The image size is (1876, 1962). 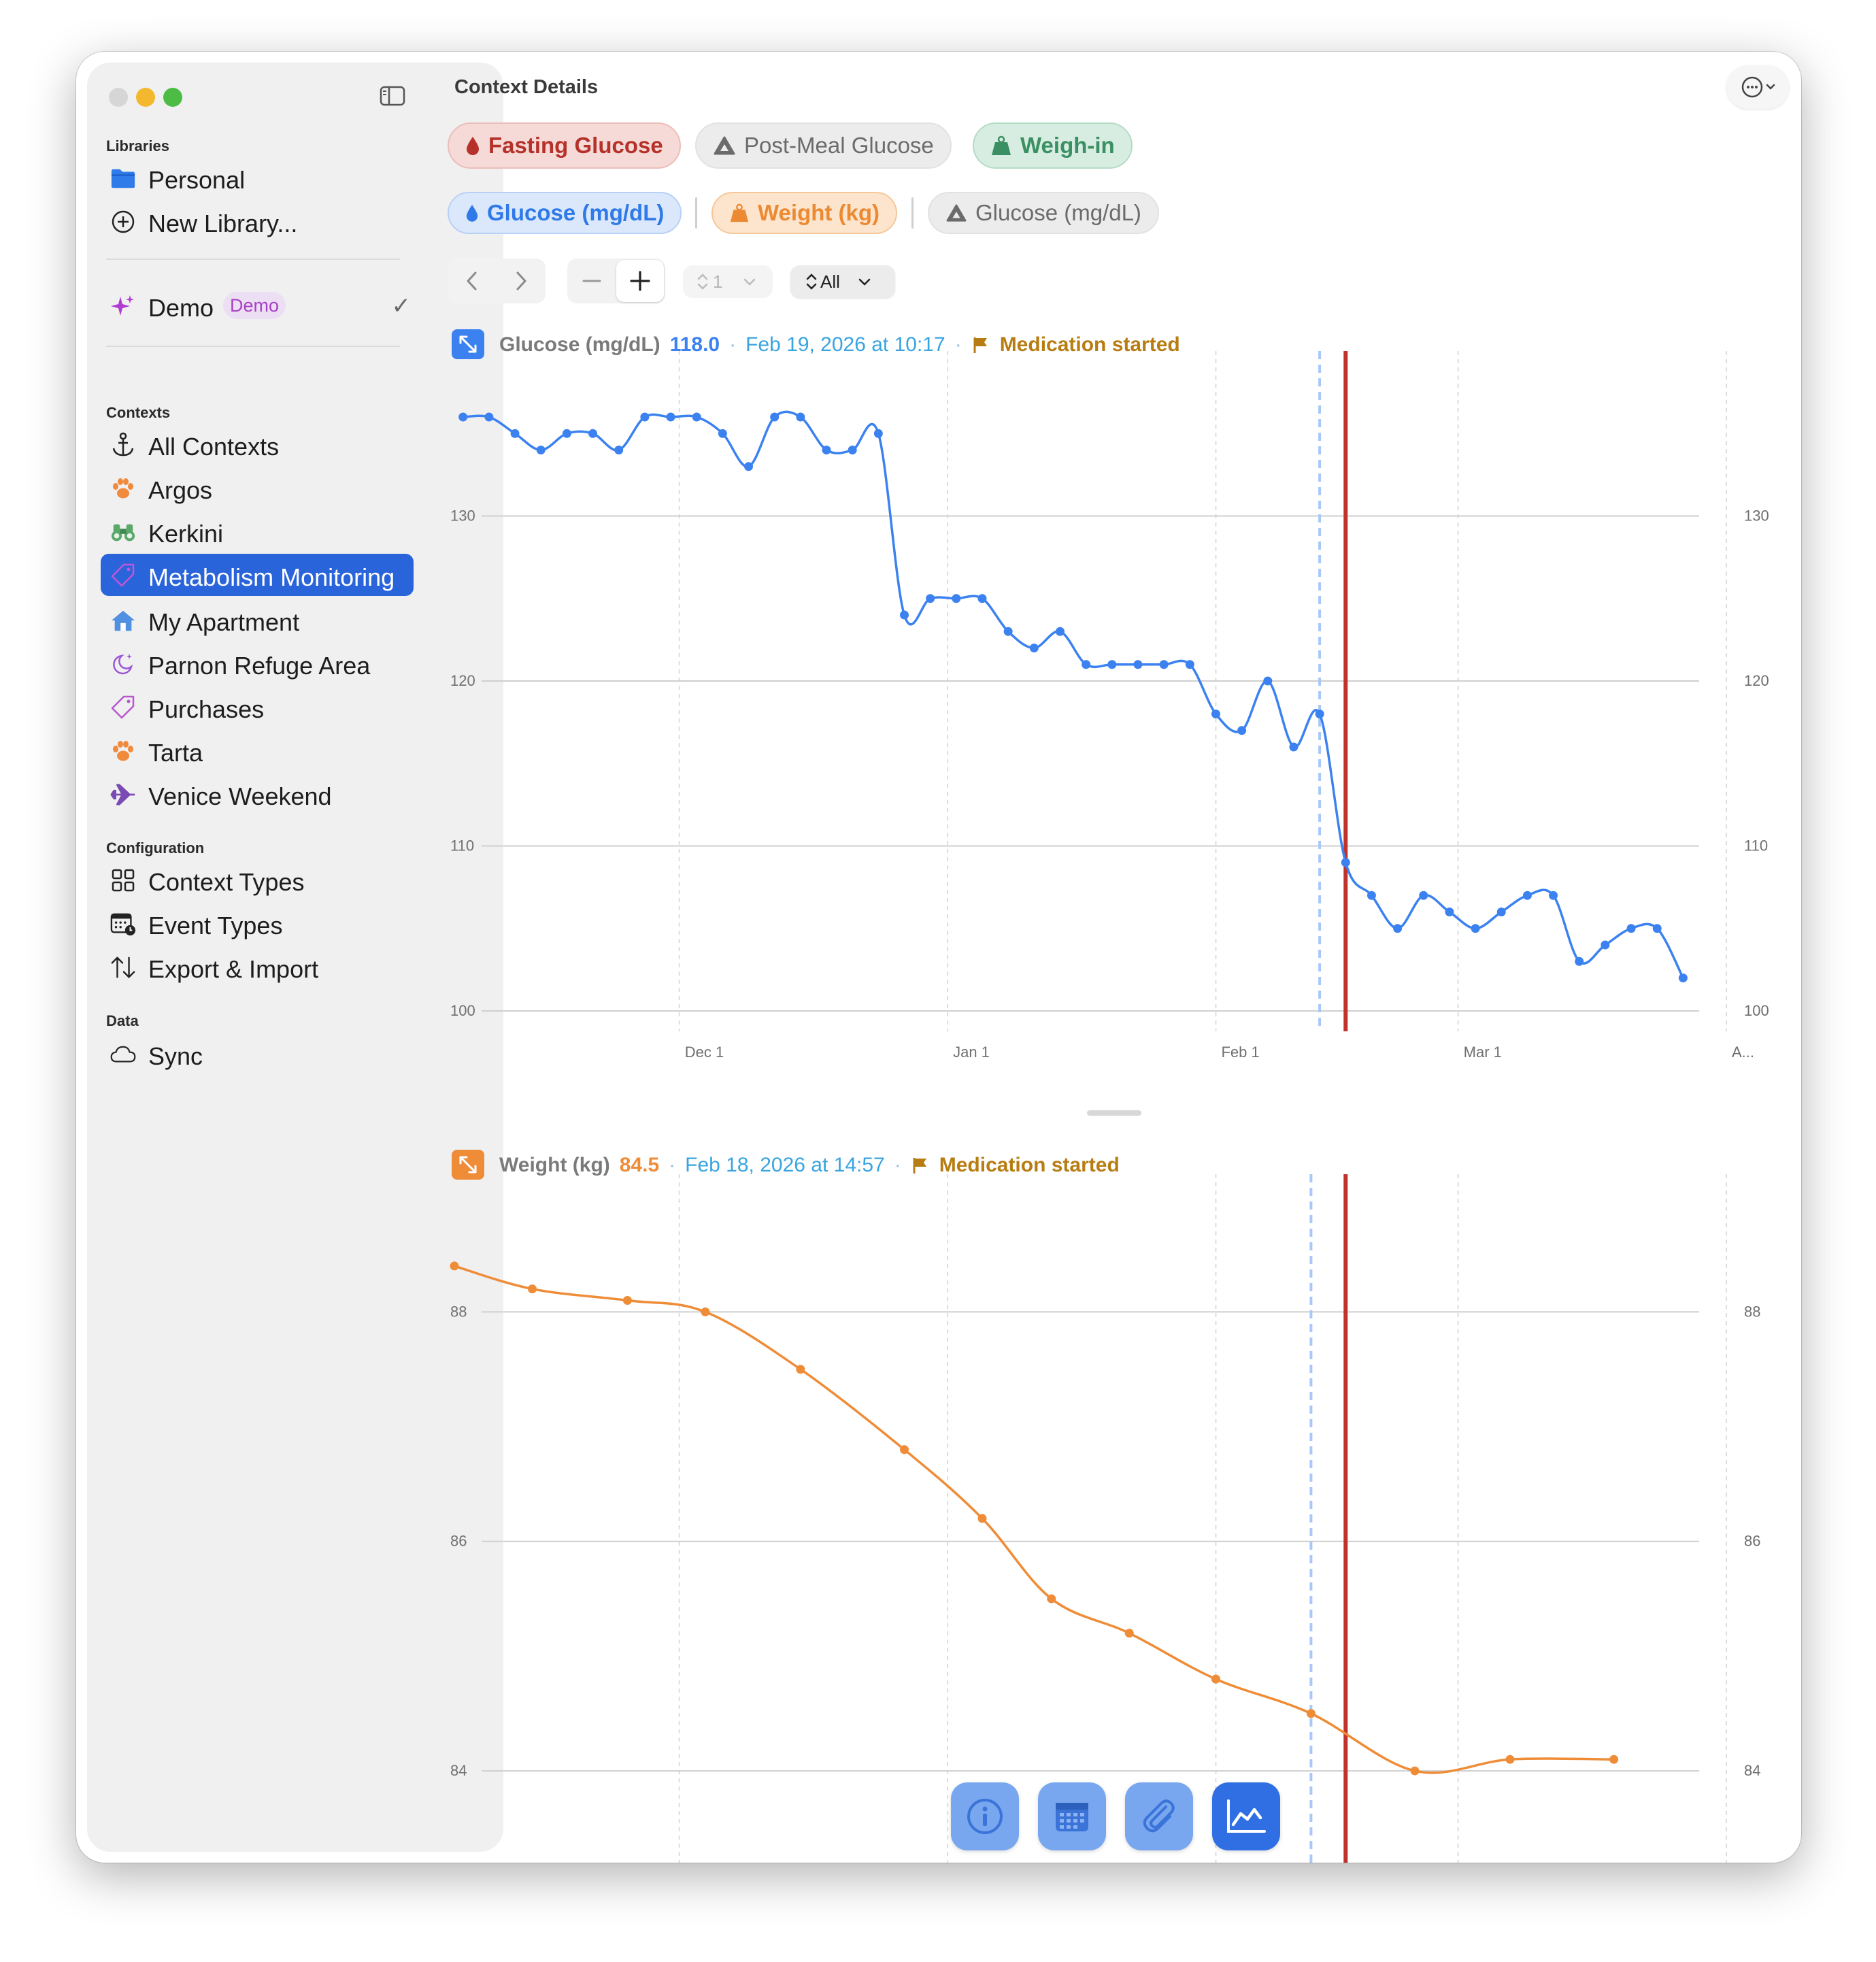 I want to click on chevron-right-icon, so click(x=521, y=280).